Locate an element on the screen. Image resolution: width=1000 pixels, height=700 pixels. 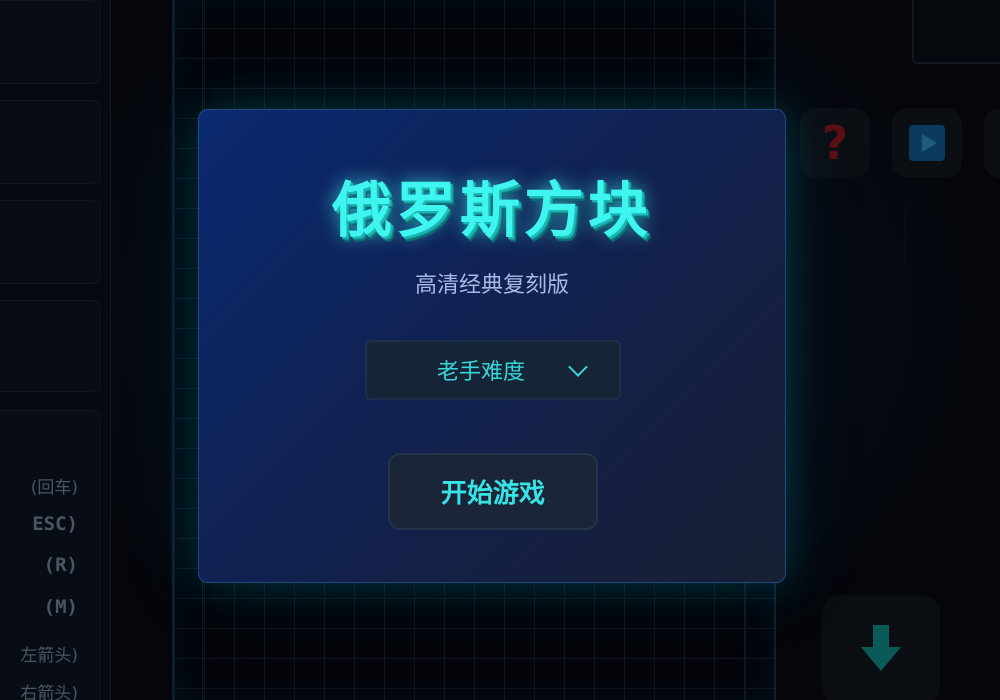
left-info-panel: (回车) ESC) (R) (M) 左箭头) 右箭头) is located at coordinates (55, 350).